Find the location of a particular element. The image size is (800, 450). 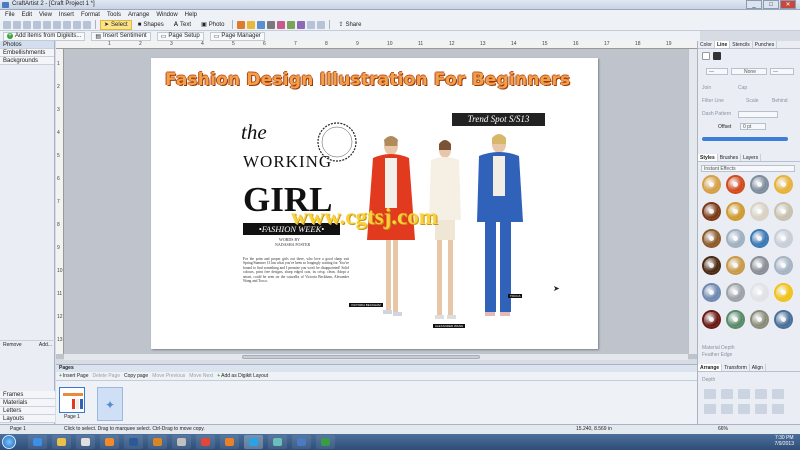

shapes-tool-button: ■ Shapes is located at coordinates (151, 25).